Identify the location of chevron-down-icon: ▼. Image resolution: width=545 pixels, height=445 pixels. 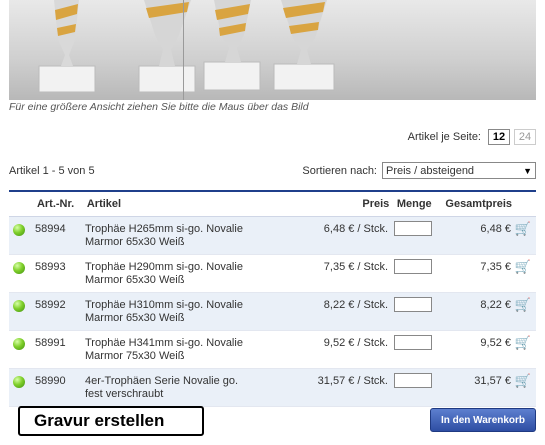
(527, 170).